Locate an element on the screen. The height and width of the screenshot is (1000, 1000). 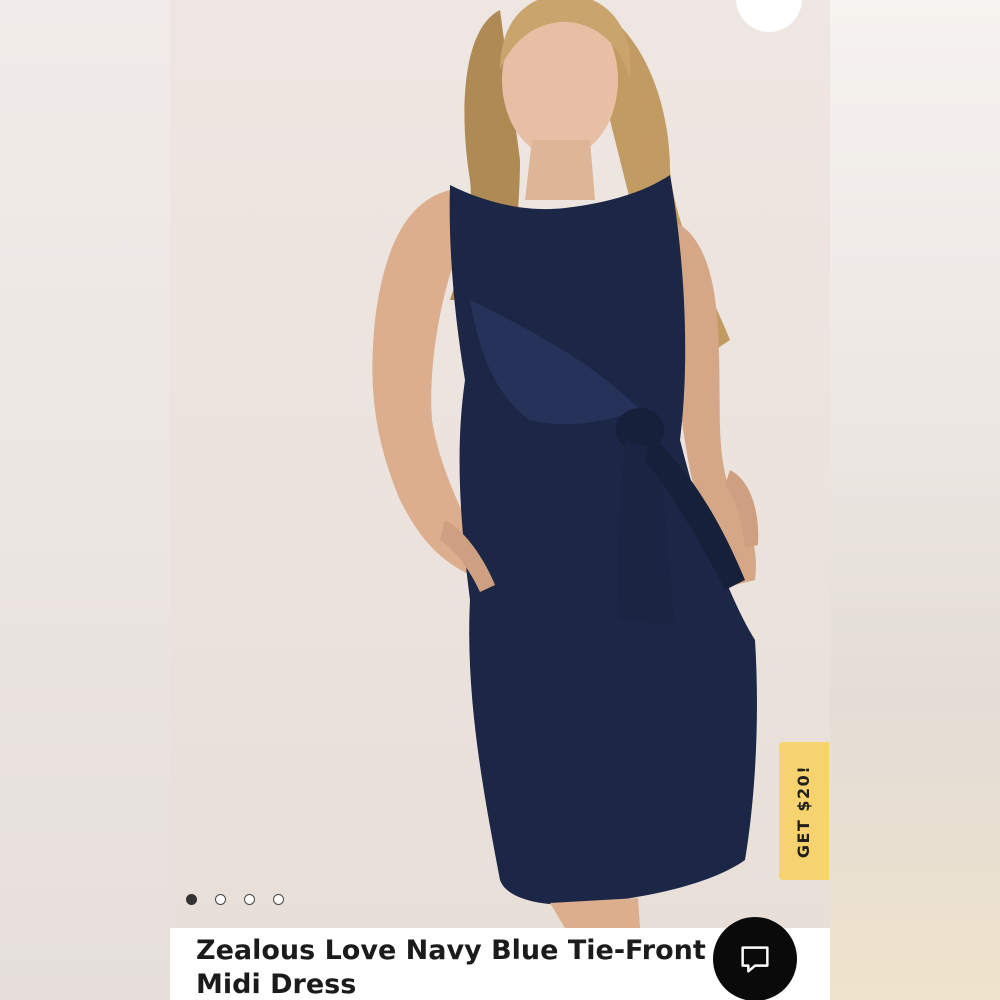
chat-button is located at coordinates (755, 958).